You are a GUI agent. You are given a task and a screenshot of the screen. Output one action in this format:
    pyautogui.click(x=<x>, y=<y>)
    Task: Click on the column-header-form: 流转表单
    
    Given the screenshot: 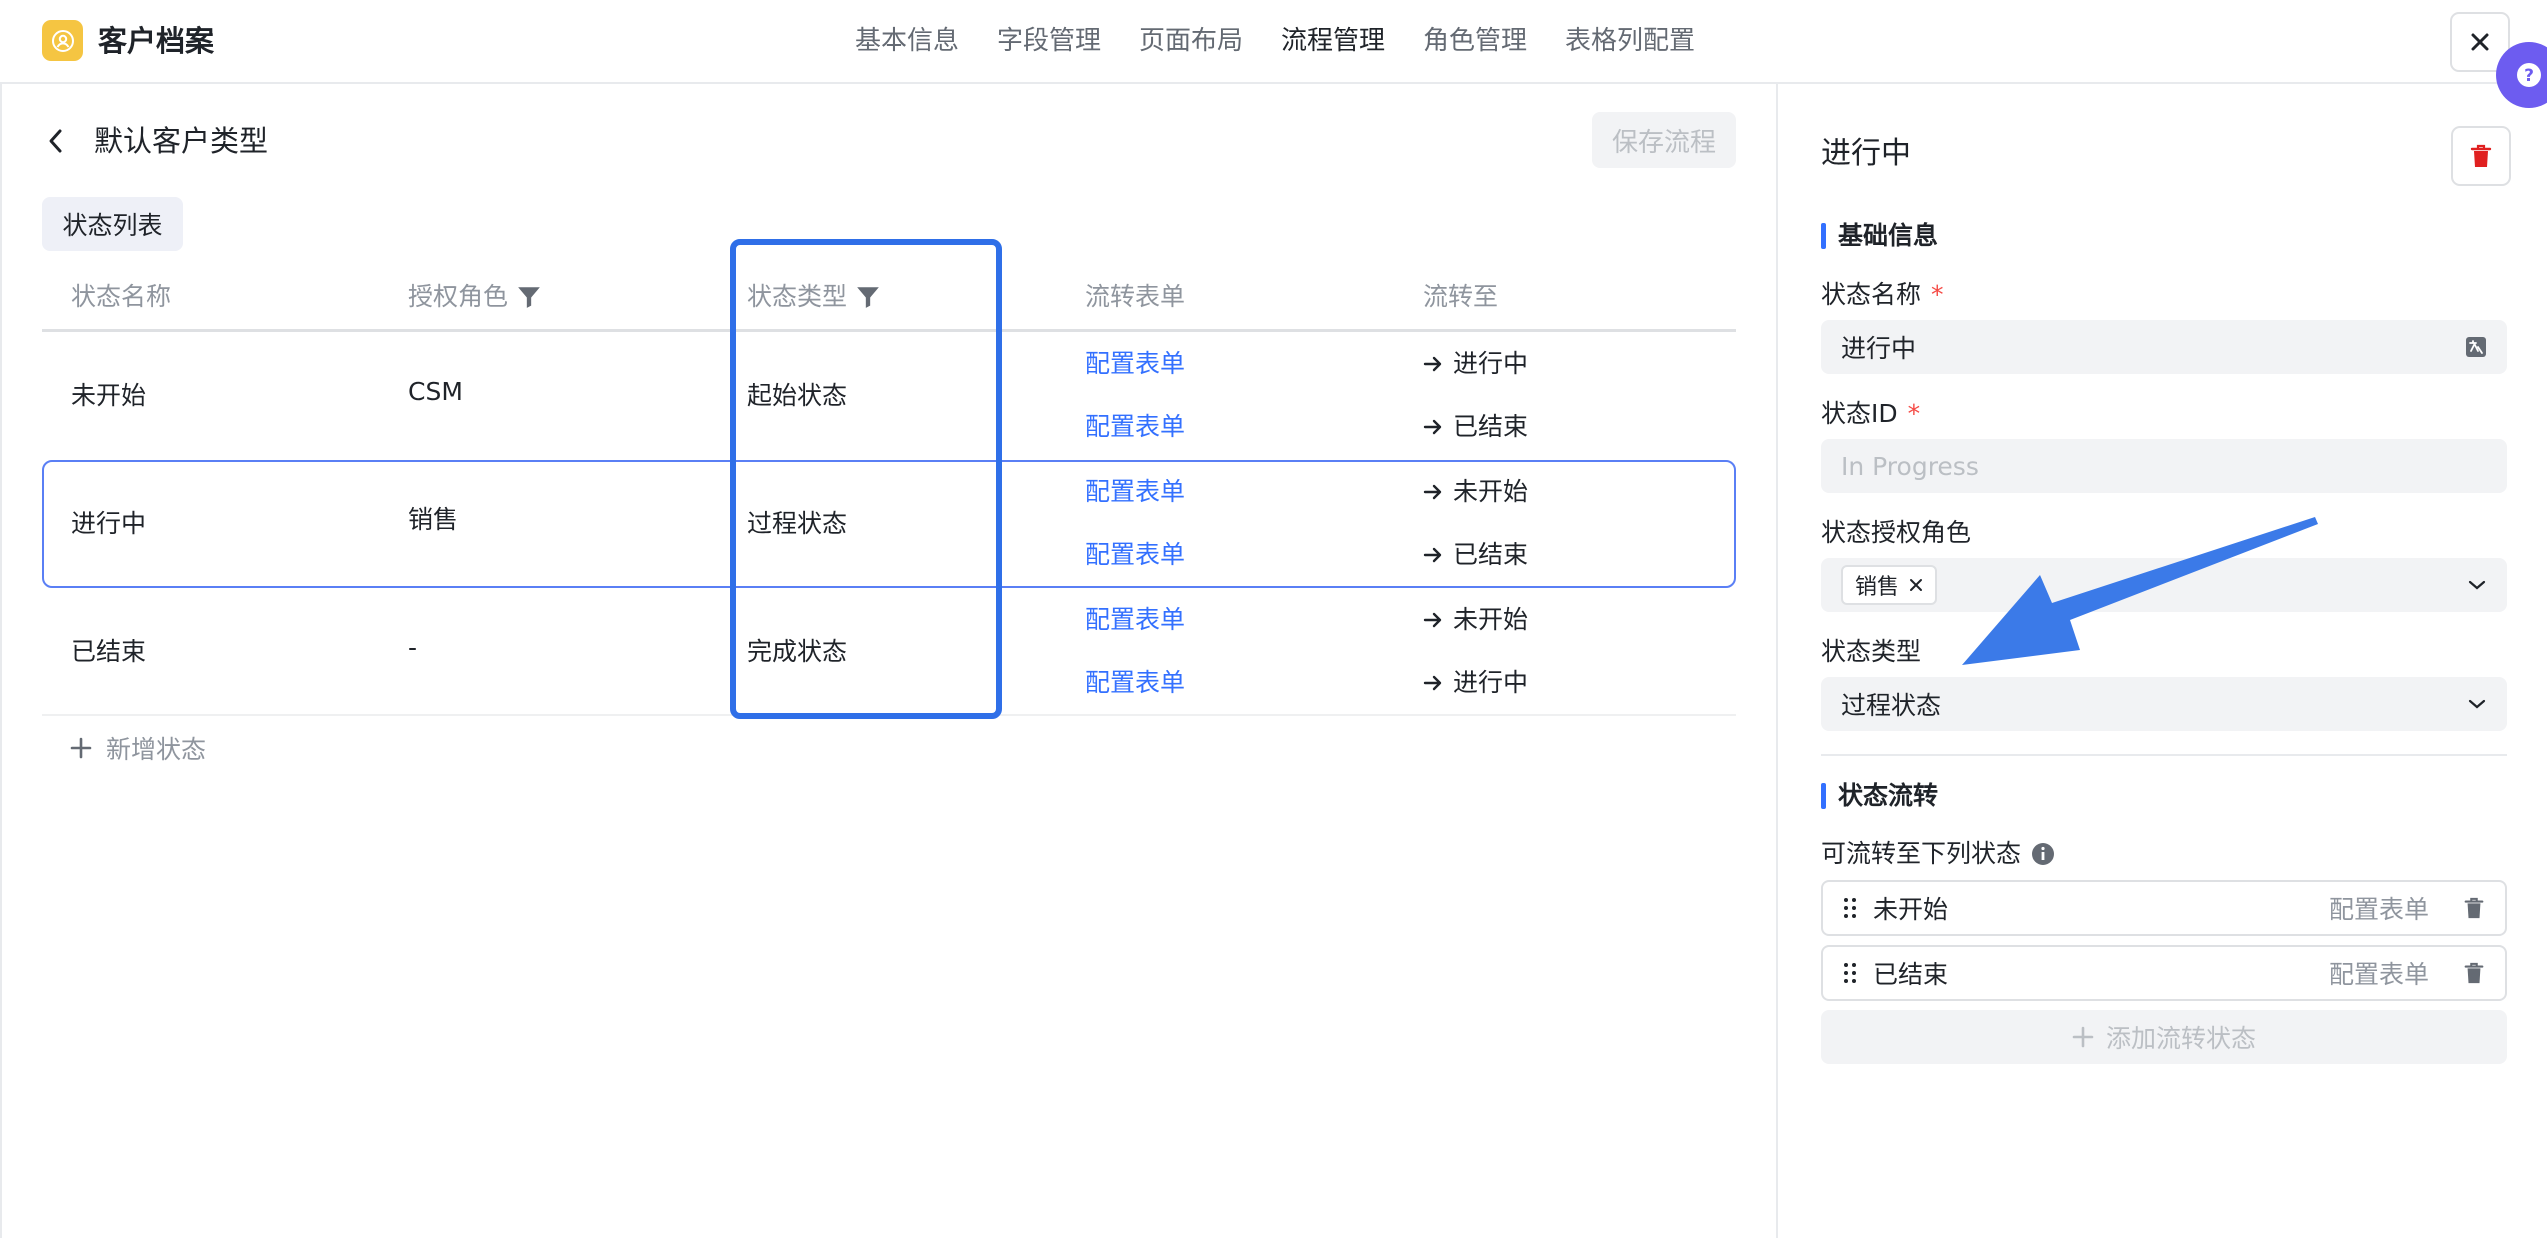 What is the action you would take?
    pyautogui.click(x=1135, y=296)
    